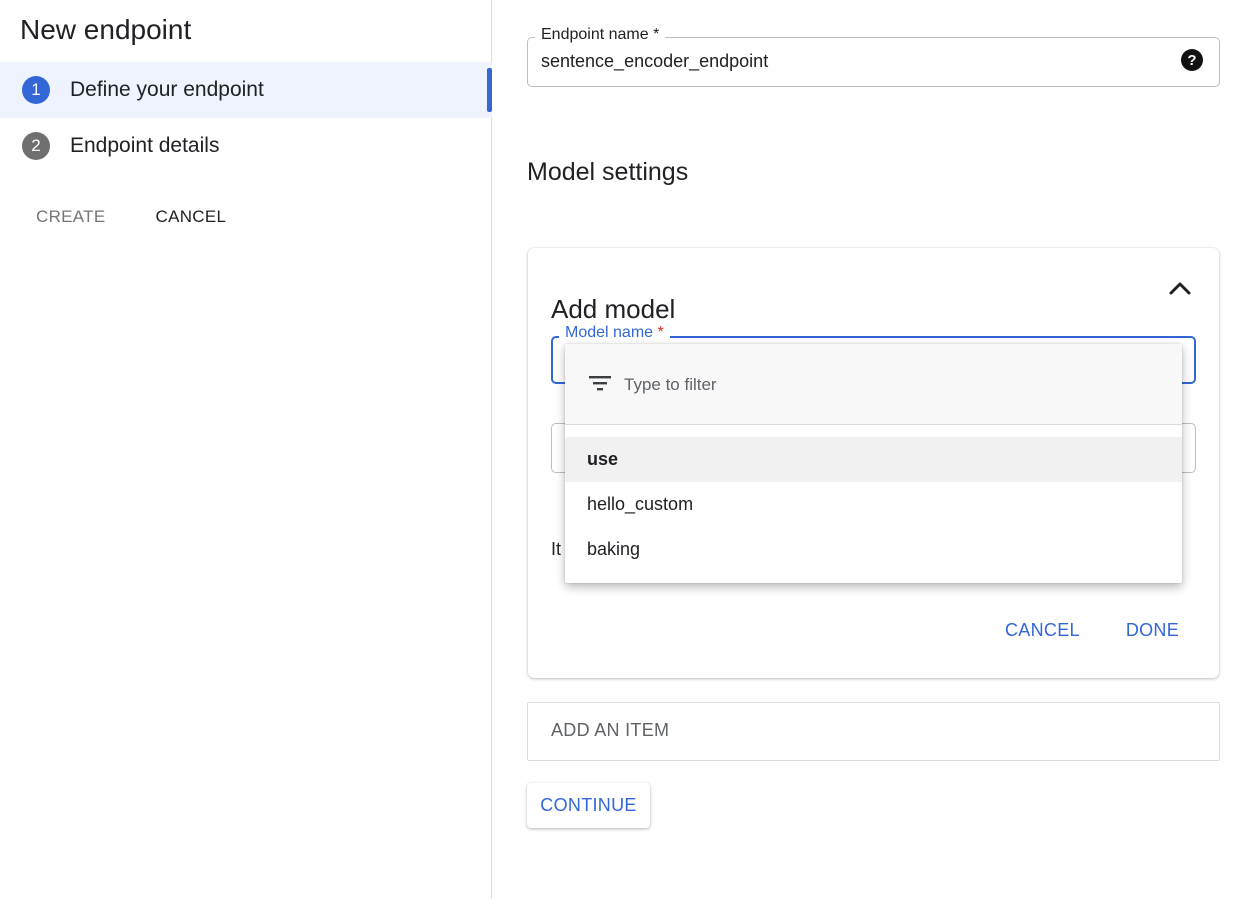 Image resolution: width=1240 pixels, height=899 pixels. Describe the element at coordinates (670, 385) in the screenshot. I see `filter-input: Type to filter` at that location.